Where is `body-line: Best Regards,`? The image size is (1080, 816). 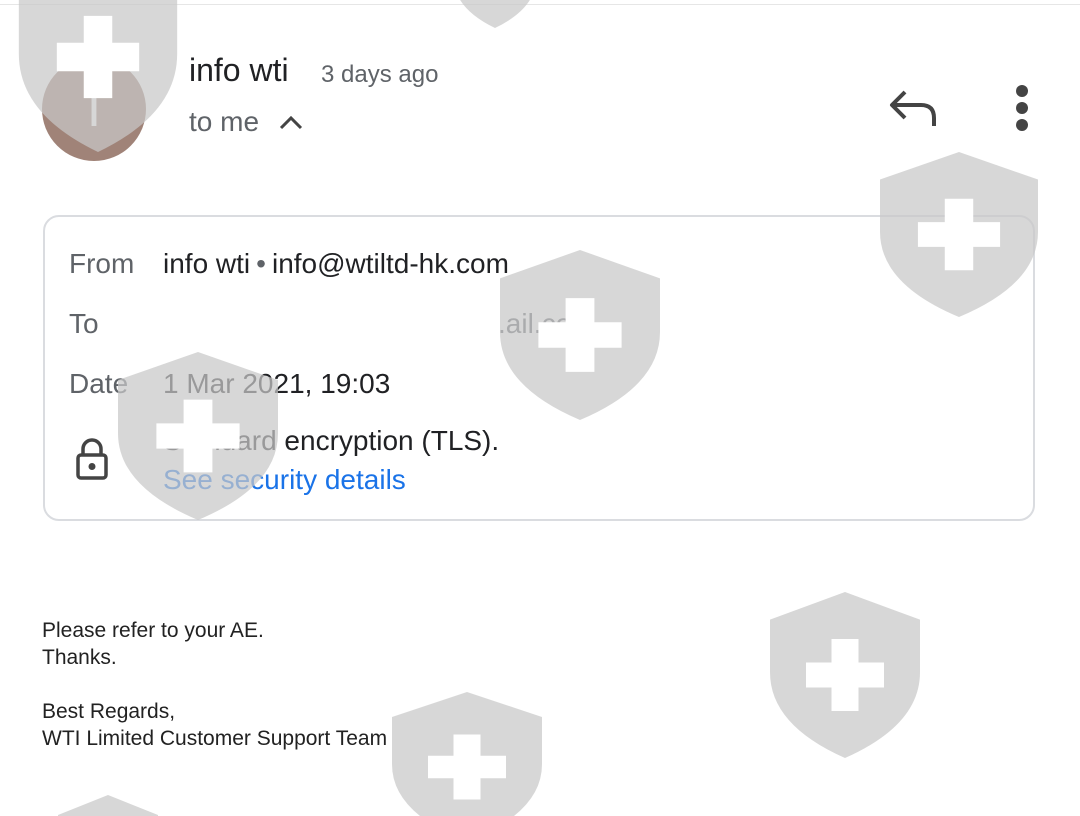
body-line: Best Regards, is located at coordinates (109, 711).